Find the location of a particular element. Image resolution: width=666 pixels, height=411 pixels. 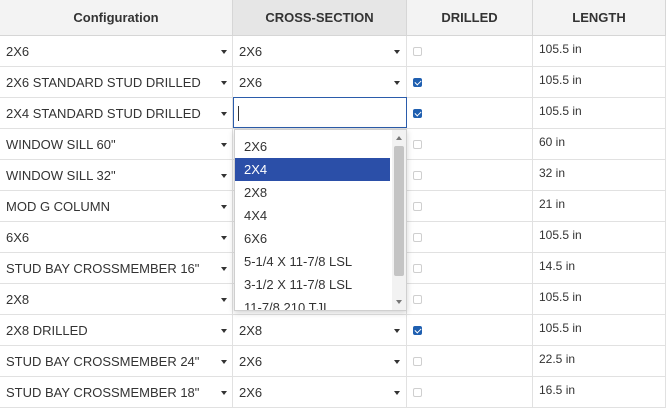

configuration-cell: STUD BAY CROSSMEMBER 16" is located at coordinates (116, 268).